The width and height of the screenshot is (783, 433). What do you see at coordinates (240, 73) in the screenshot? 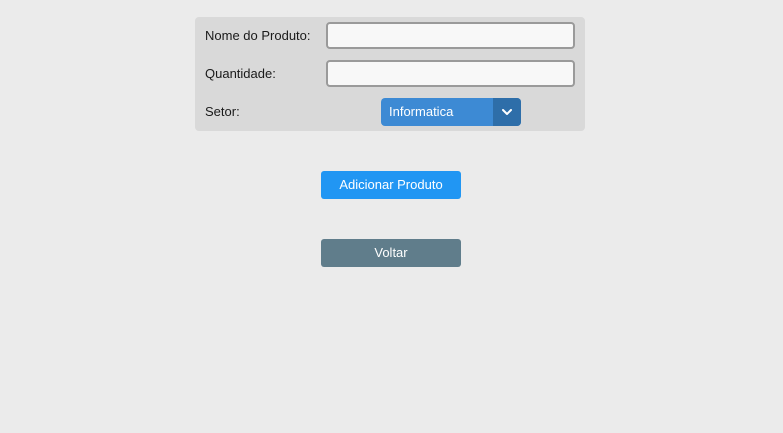
I see `quantity-label: Quantidade:` at bounding box center [240, 73].